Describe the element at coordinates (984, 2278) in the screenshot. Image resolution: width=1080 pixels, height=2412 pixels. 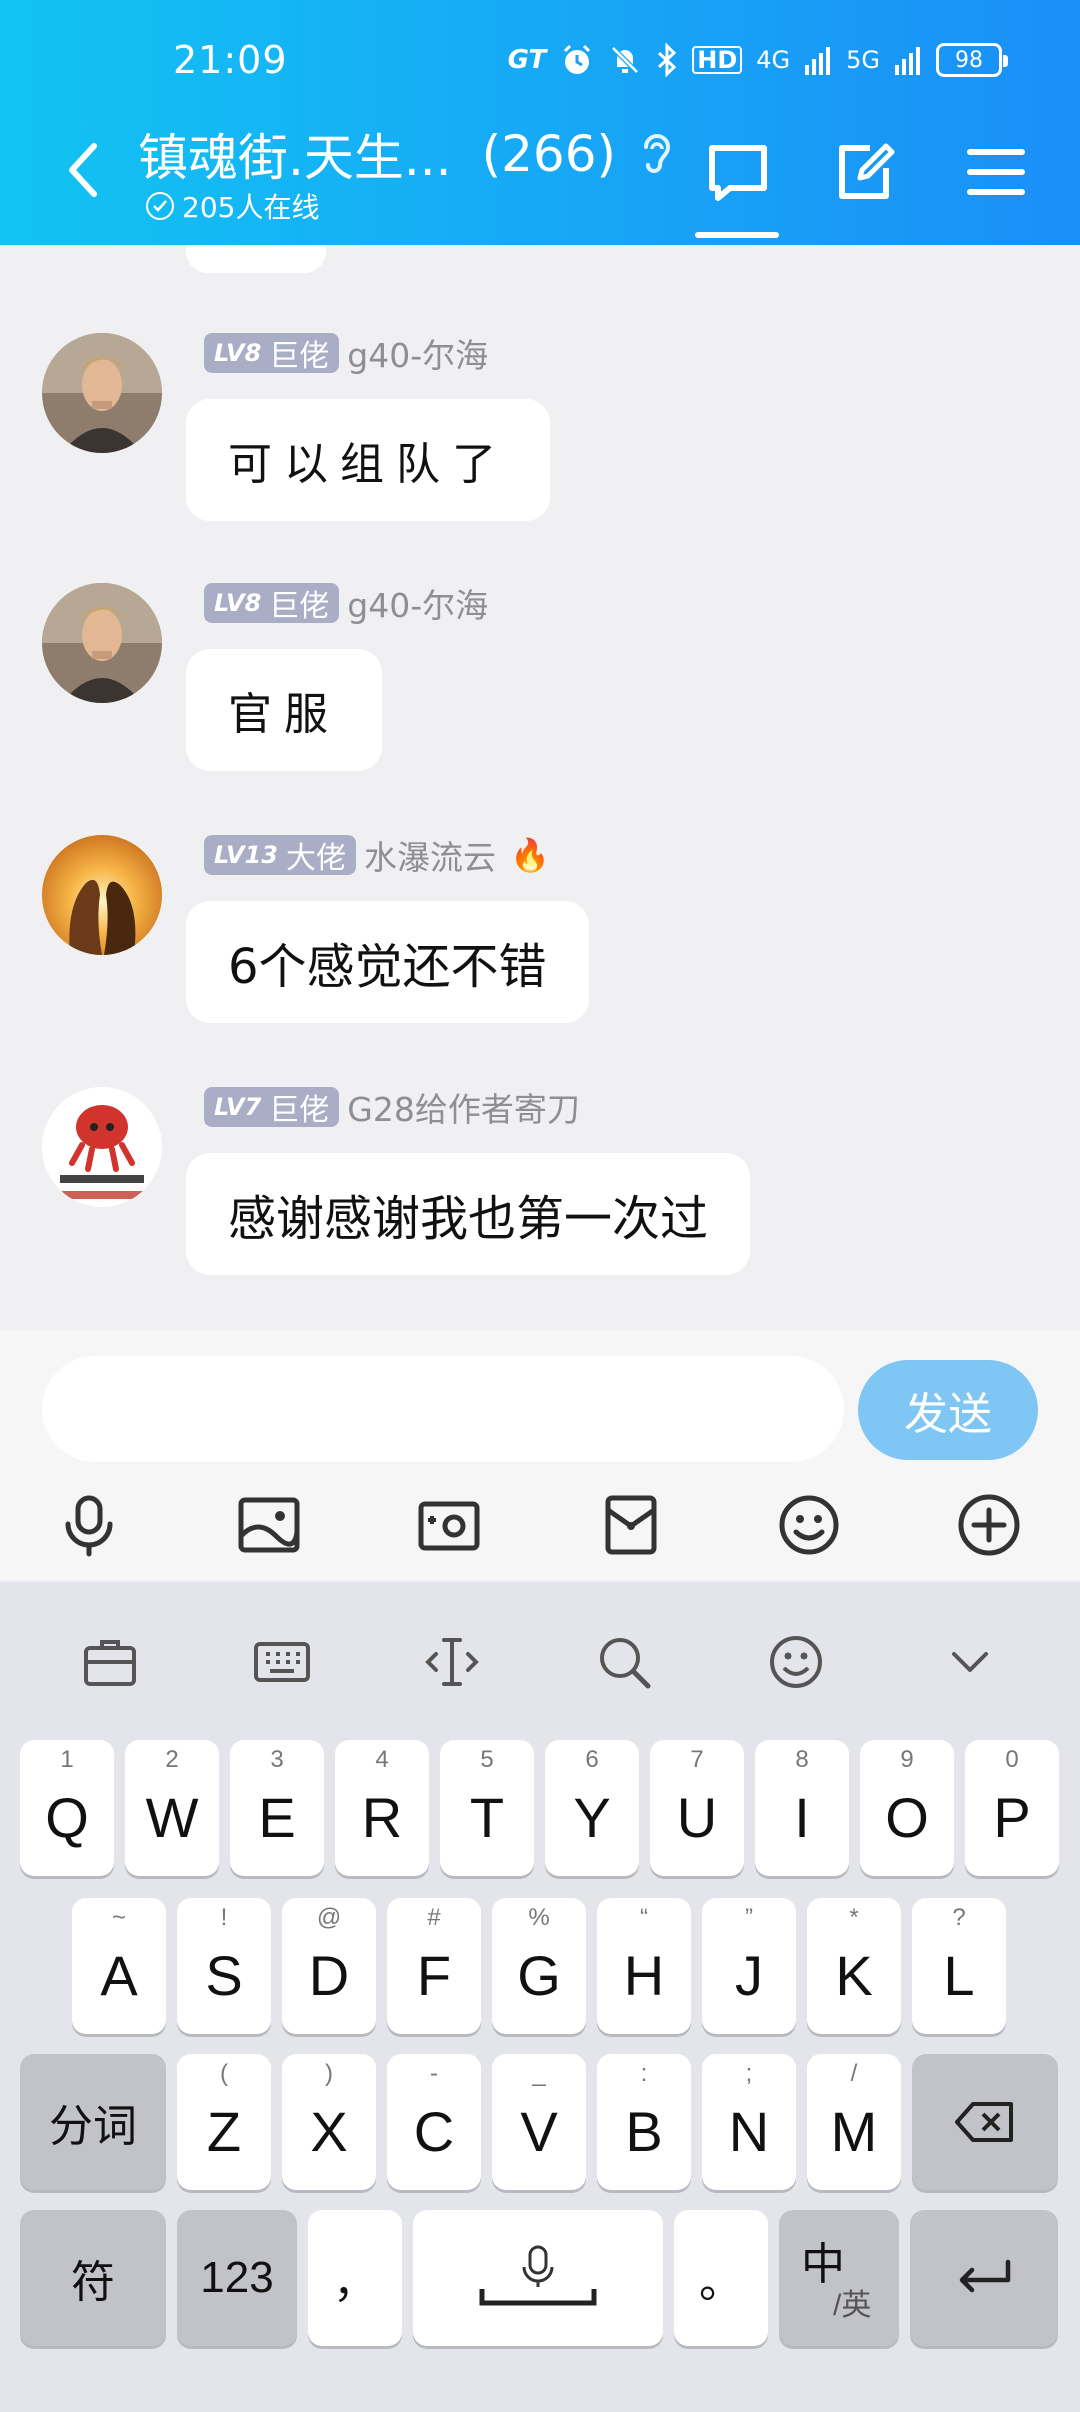
I see `enter-key` at that location.